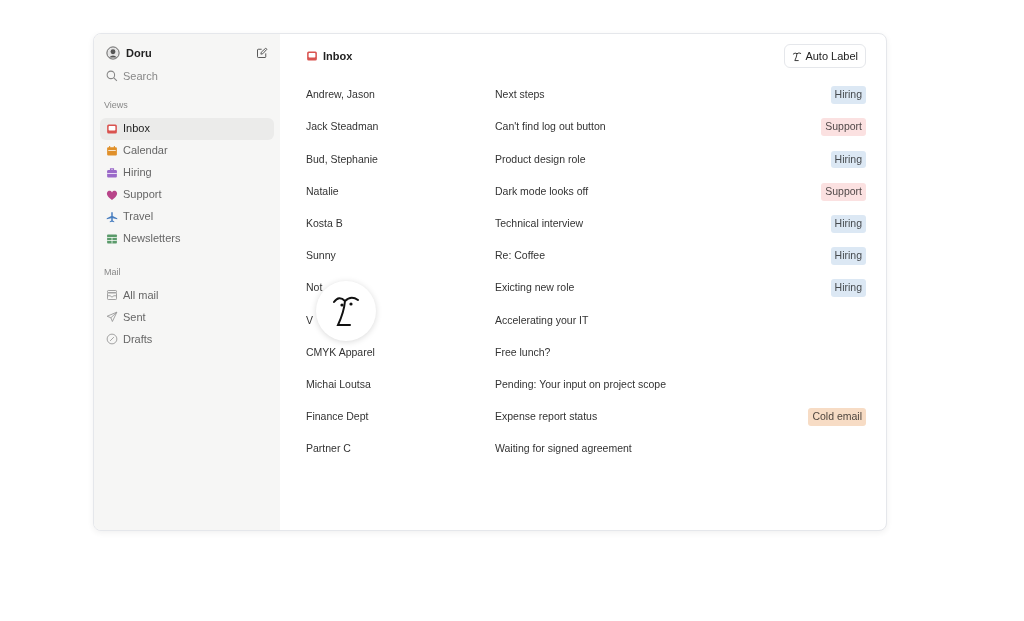 The height and width of the screenshot is (621, 1024). I want to click on user-name: Doru, so click(139, 53).